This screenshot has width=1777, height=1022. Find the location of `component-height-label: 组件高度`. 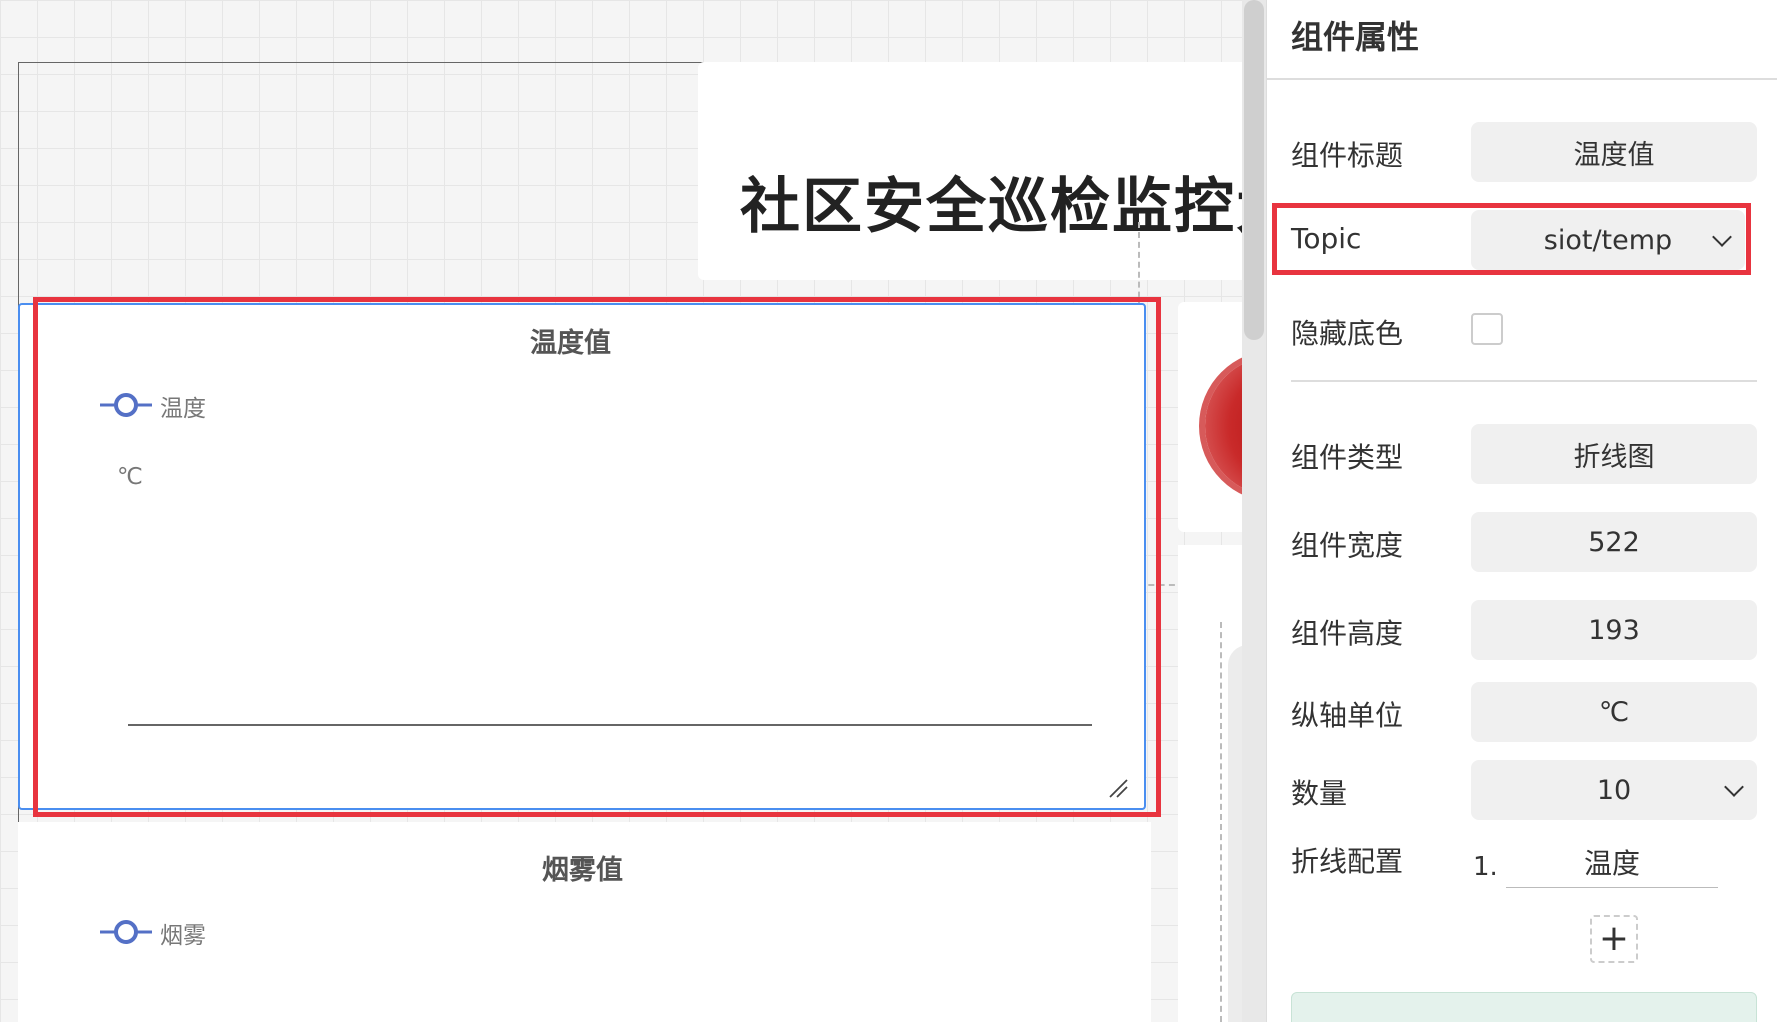

component-height-label: 组件高度 is located at coordinates (1347, 633).